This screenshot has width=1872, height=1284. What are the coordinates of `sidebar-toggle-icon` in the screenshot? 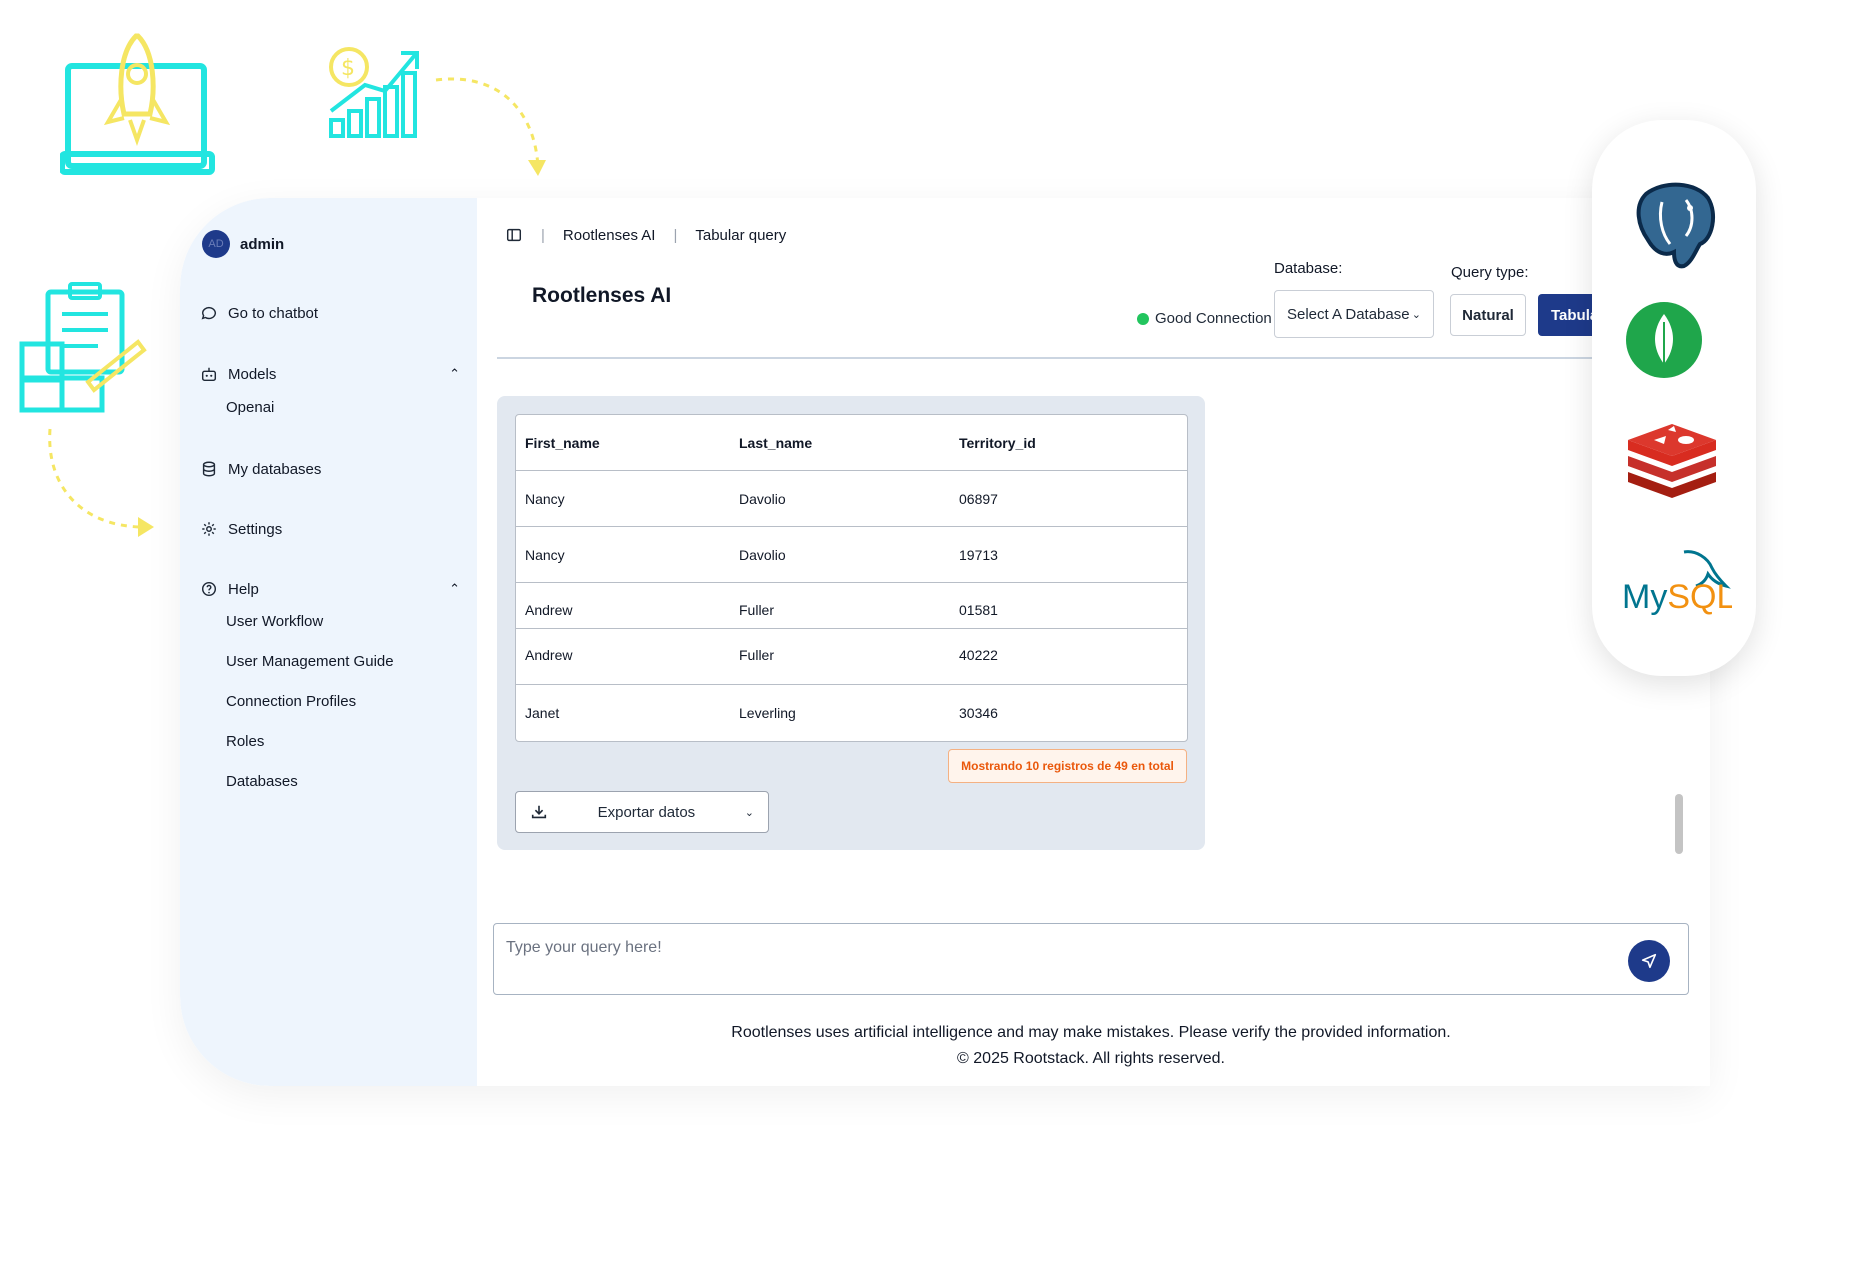 It's located at (514, 235).